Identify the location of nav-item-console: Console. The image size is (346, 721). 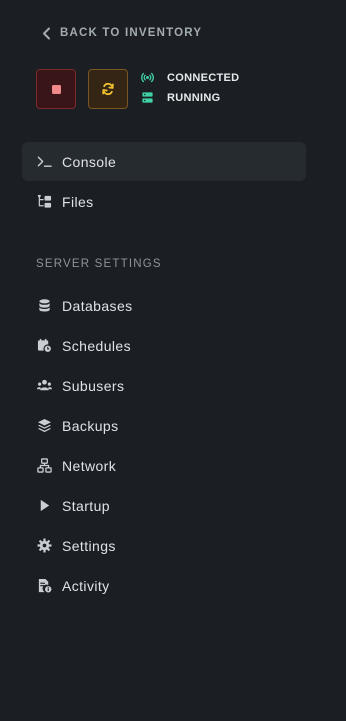
(164, 161).